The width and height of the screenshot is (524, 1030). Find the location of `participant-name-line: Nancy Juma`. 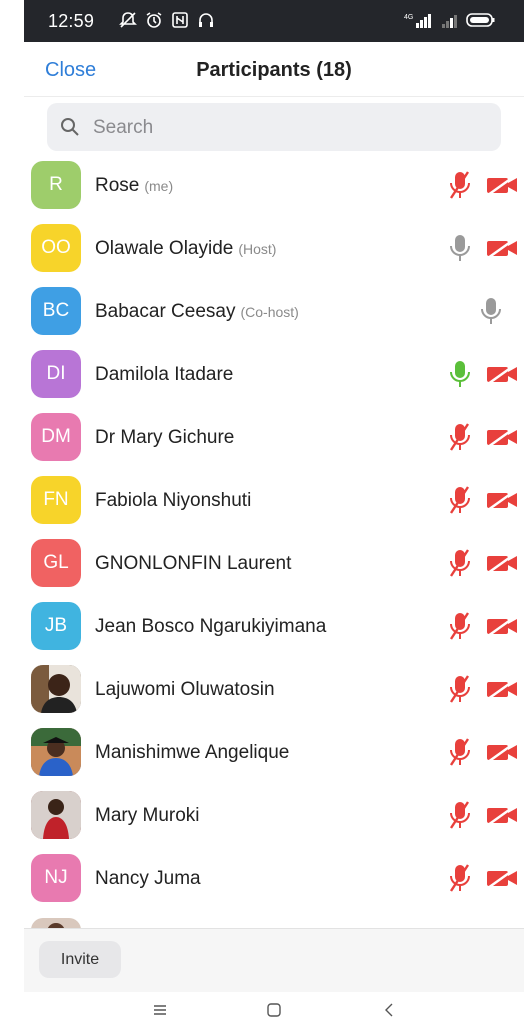

participant-name-line: Nancy Juma is located at coordinates (148, 879).